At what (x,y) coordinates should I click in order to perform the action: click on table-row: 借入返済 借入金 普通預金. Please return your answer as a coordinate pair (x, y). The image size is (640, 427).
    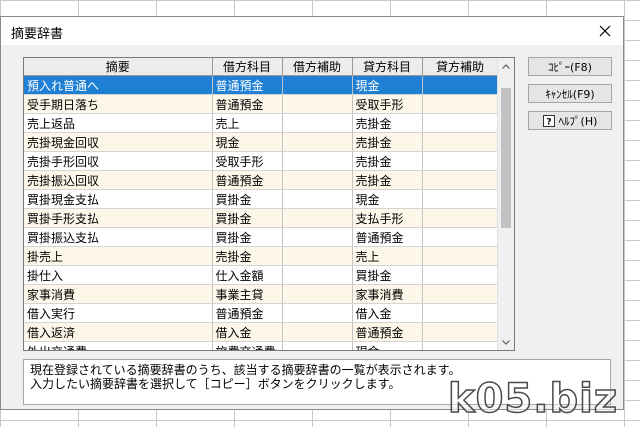
    Looking at the image, I should click on (261, 332).